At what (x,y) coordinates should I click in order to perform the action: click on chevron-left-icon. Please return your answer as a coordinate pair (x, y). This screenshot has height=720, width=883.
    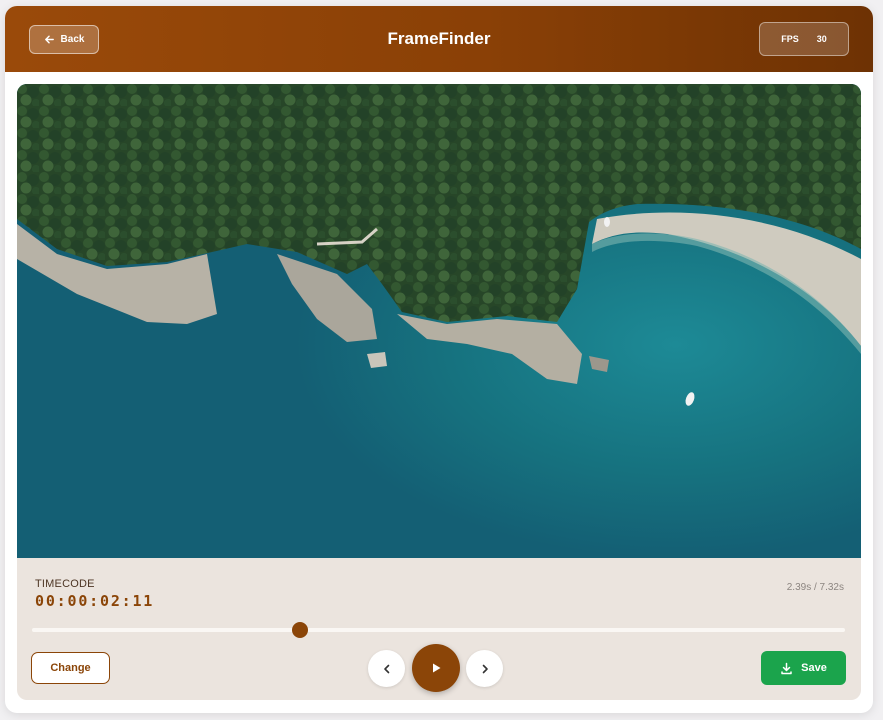
    Looking at the image, I should click on (386, 668).